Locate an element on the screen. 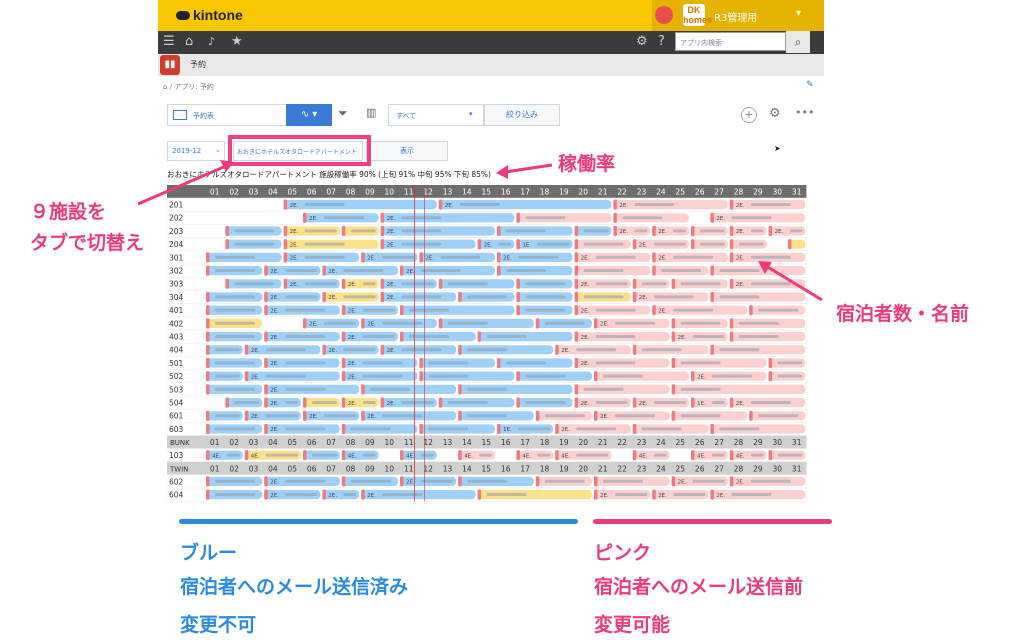  annotation-facility-tabs: ９施設を タブで切替え is located at coordinates (87, 227).